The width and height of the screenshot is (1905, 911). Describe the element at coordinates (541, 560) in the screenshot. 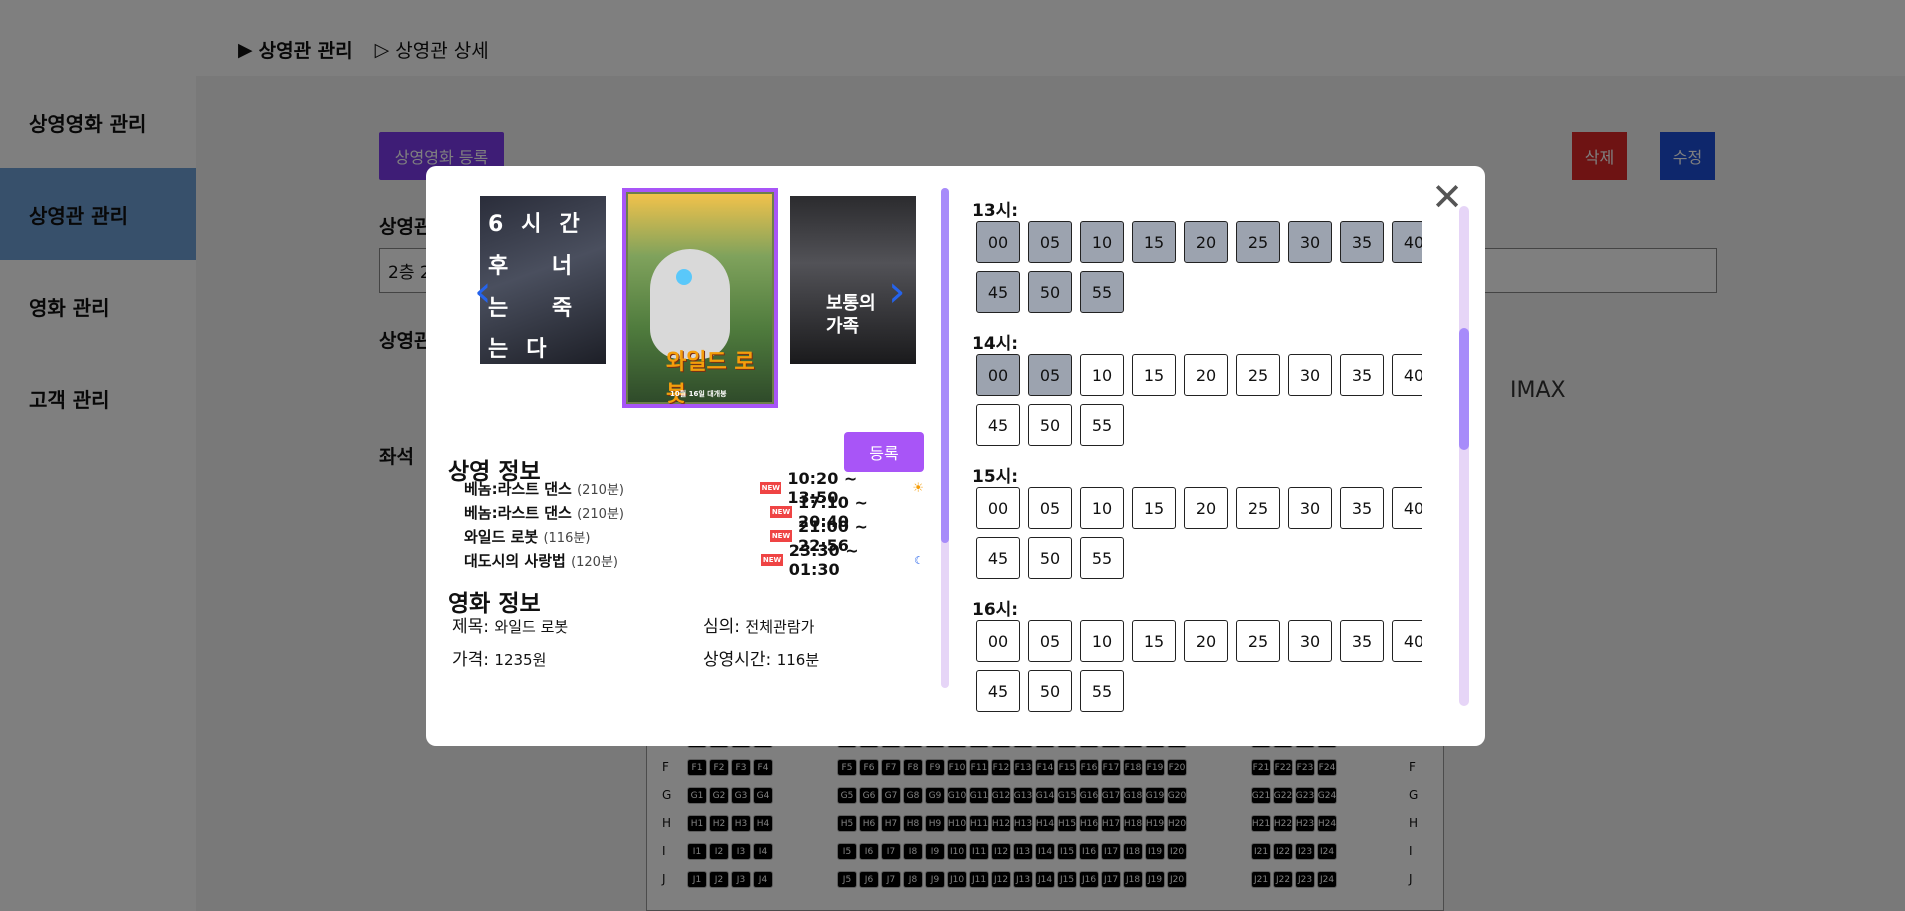

I see `schedule-movie-title: 대도시의 사랑법 (120분)` at that location.